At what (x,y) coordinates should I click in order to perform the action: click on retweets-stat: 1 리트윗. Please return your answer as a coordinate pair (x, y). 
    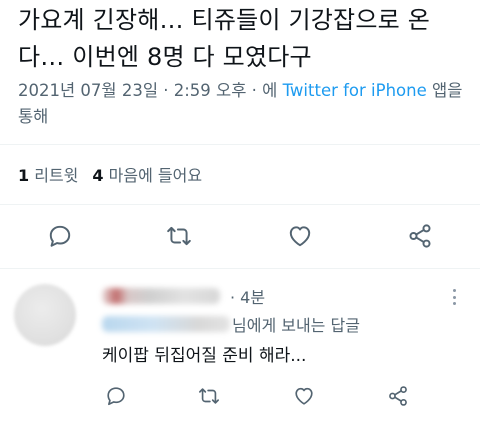
    Looking at the image, I should click on (48, 175).